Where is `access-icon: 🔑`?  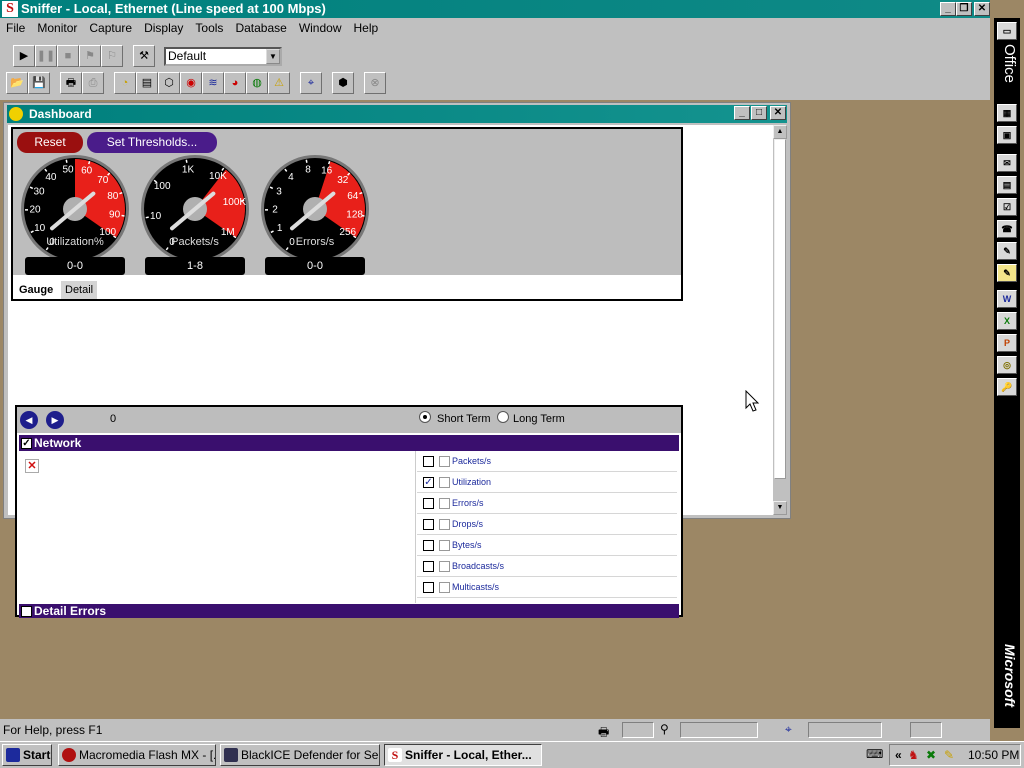
access-icon: 🔑 is located at coordinates (1007, 387).